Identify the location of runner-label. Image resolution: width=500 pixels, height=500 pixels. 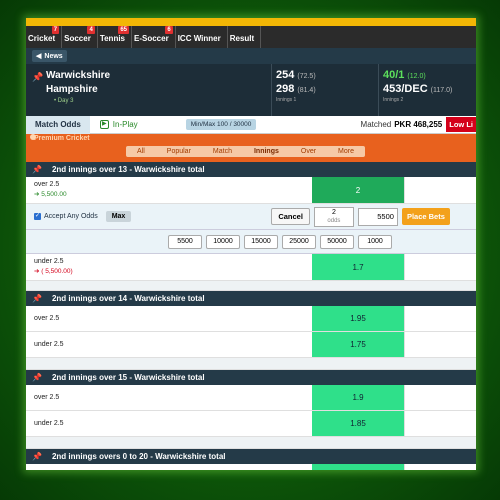
(169, 467).